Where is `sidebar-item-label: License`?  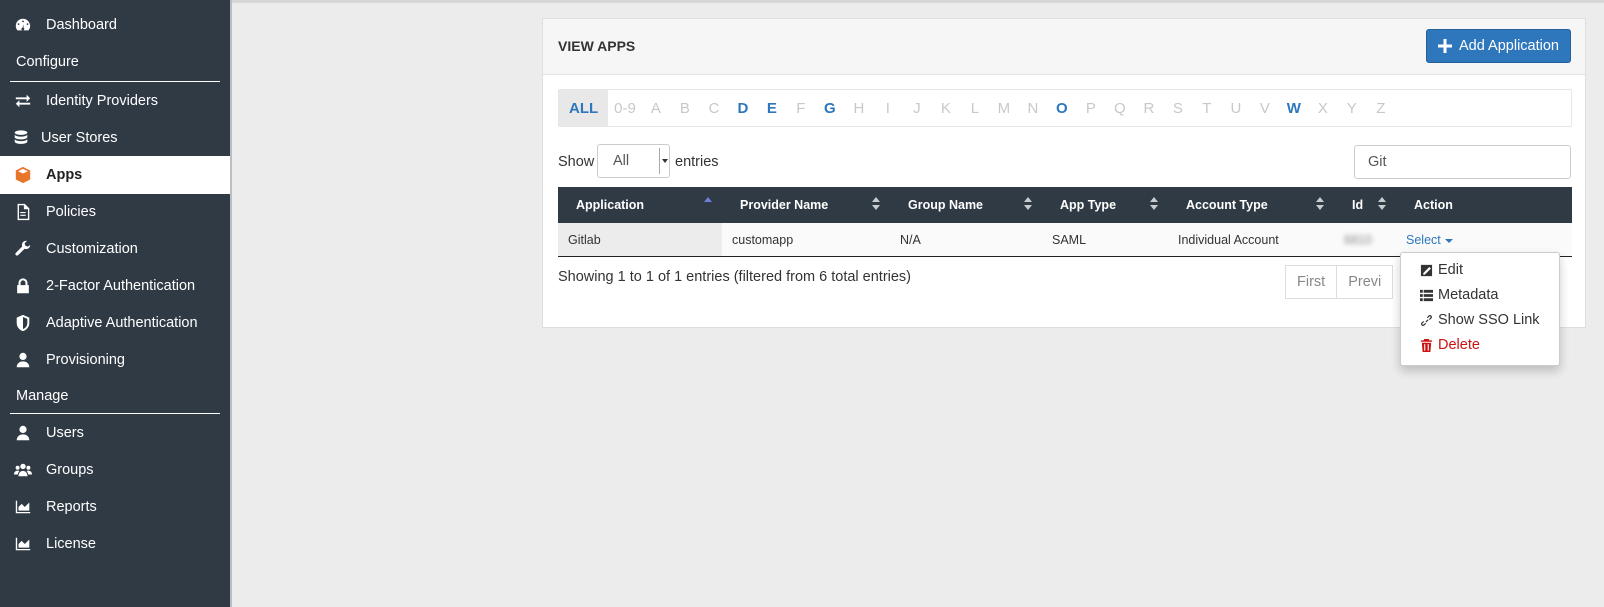
sidebar-item-label: License is located at coordinates (71, 544).